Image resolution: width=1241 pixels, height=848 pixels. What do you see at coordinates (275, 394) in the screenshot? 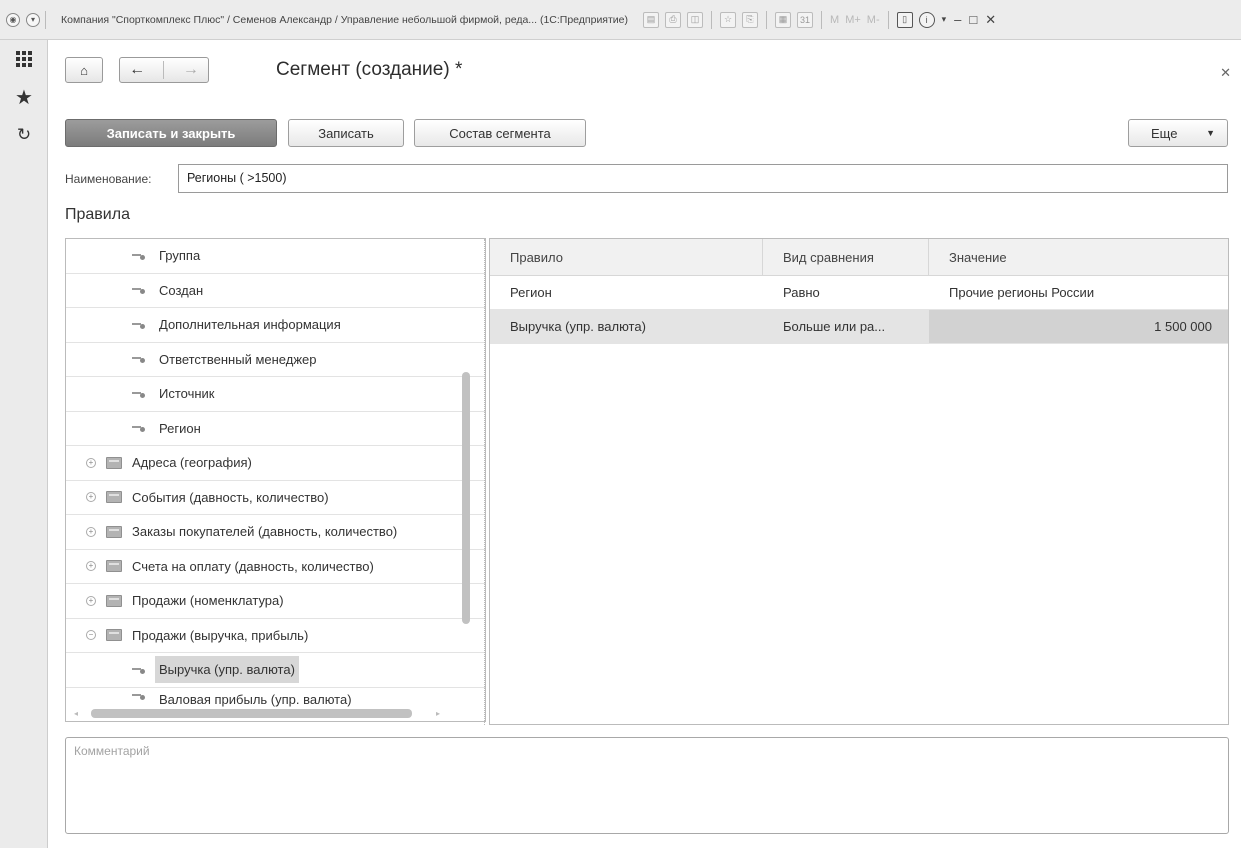
I see `tree-item: Источник` at bounding box center [275, 394].